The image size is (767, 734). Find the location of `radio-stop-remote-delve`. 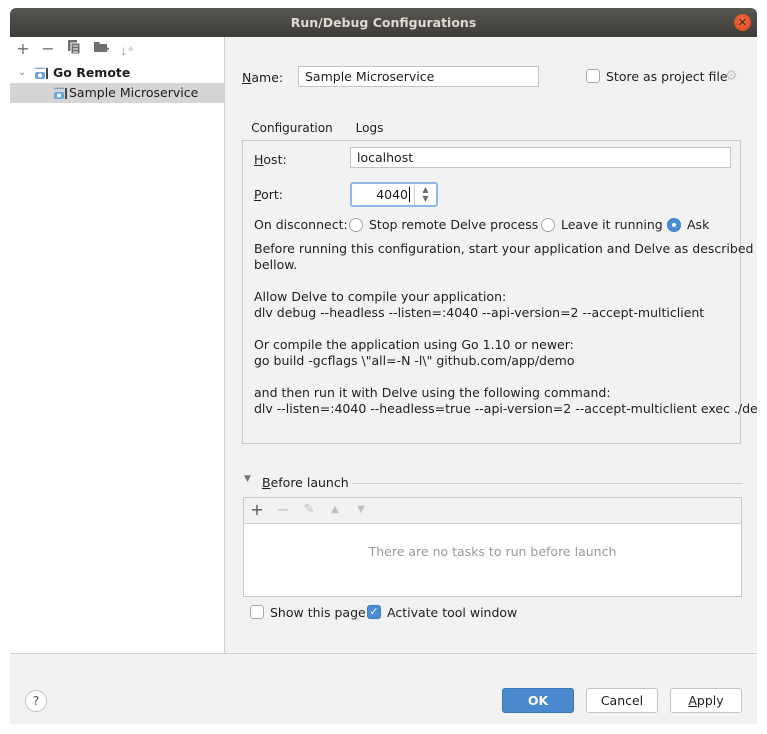

radio-stop-remote-delve is located at coordinates (356, 225).